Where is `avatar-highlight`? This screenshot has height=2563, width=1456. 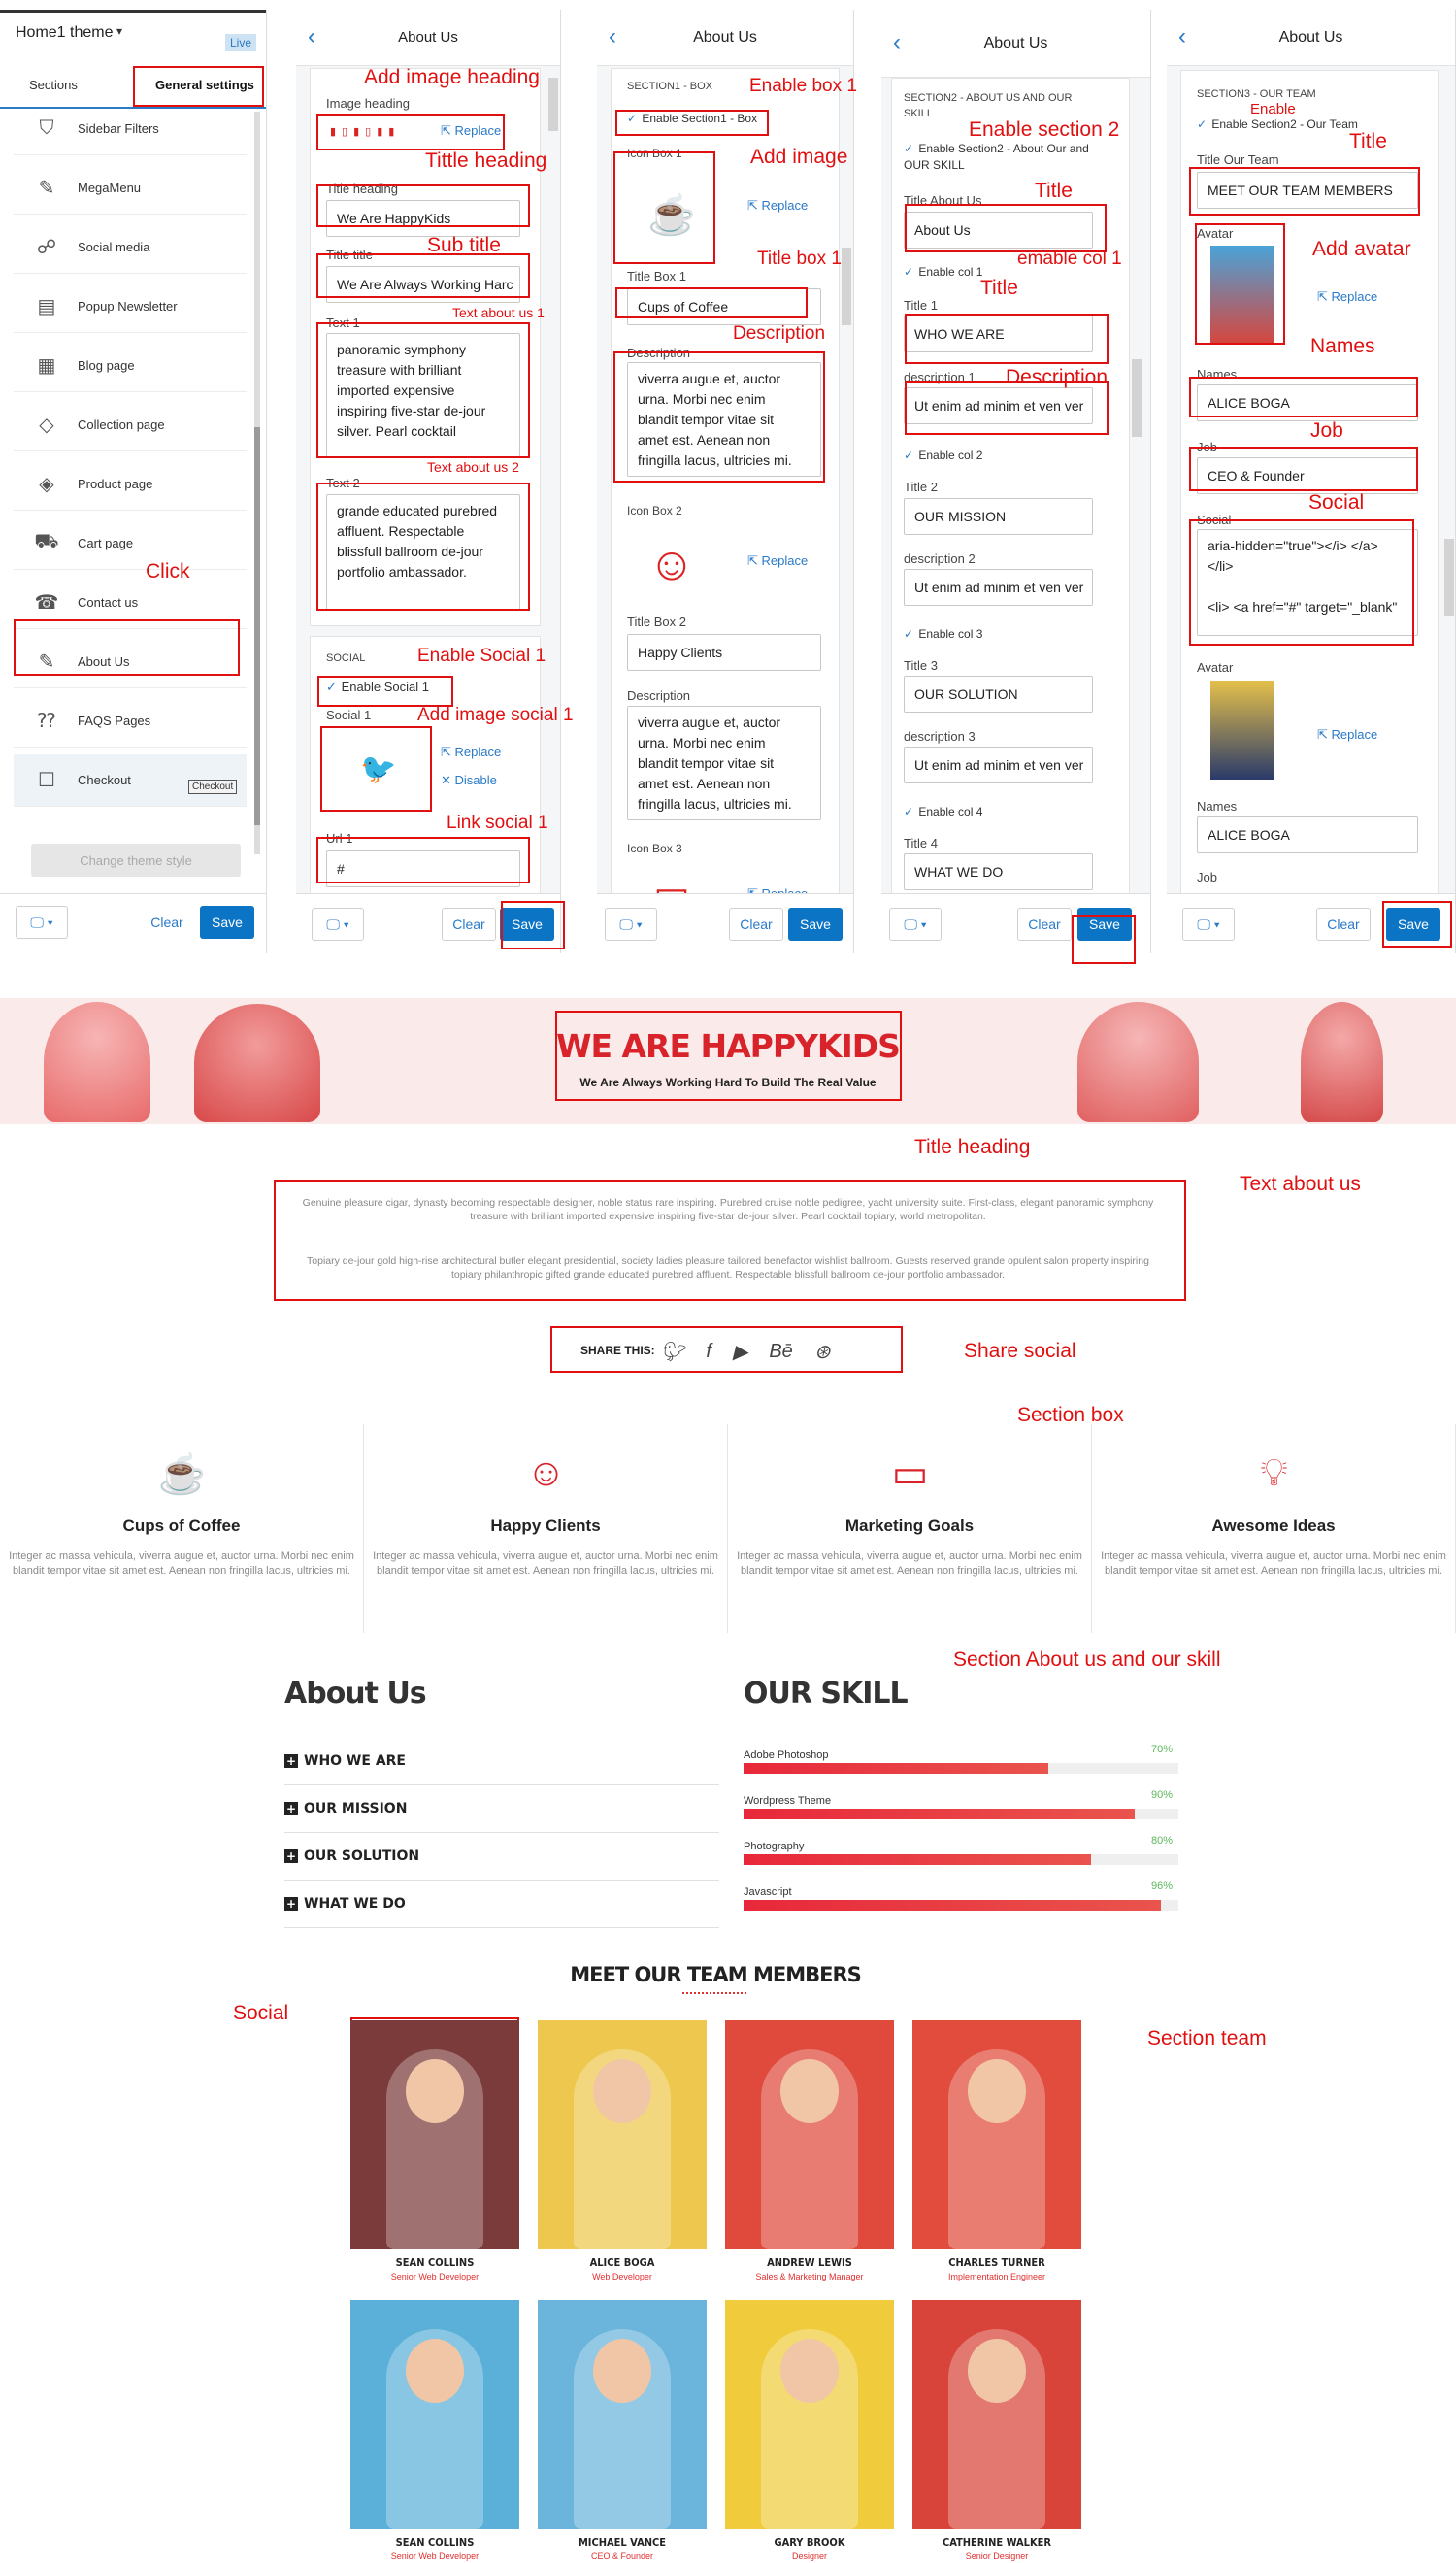
avatar-highlight is located at coordinates (1240, 284).